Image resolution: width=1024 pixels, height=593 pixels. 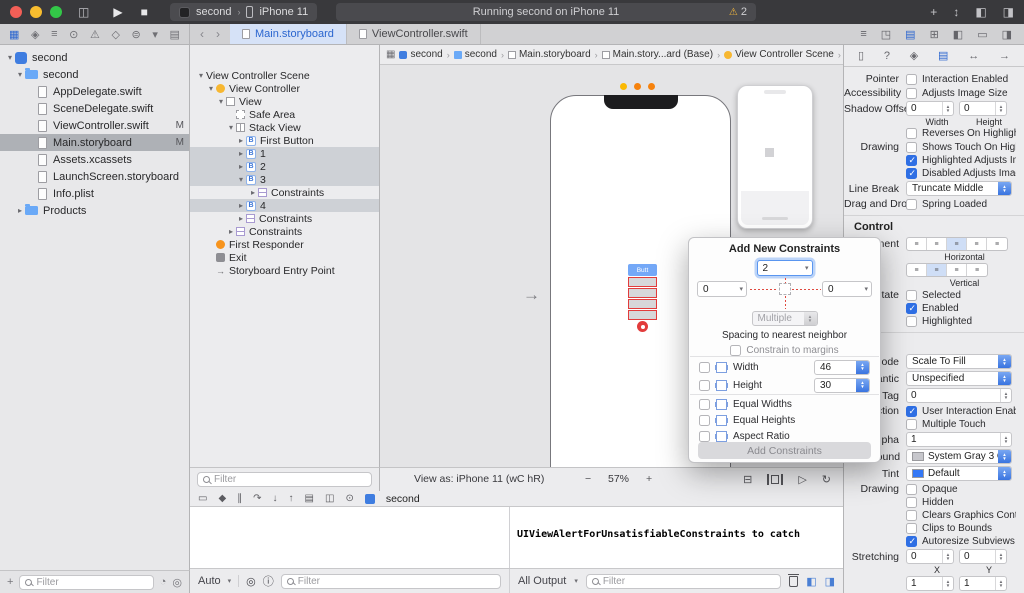 What do you see at coordinates (657, 54) in the screenshot?
I see `crumb-storyboard-base: Main.story...ard (Base)` at bounding box center [657, 54].